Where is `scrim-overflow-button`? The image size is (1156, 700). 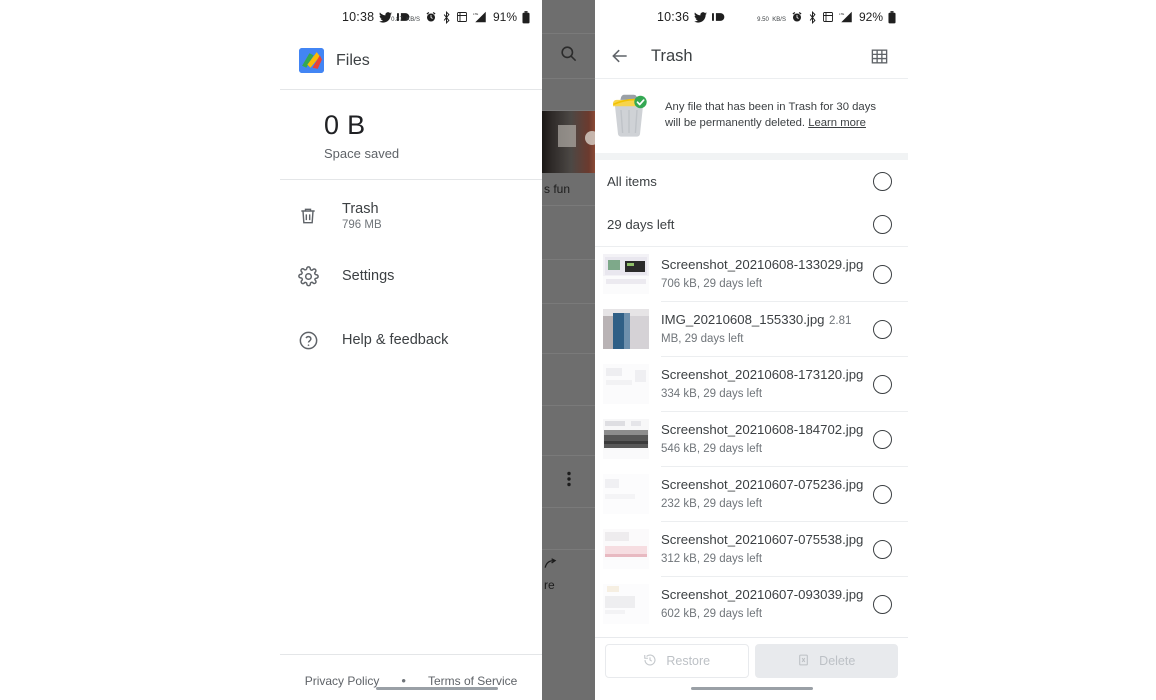
scrim-overflow-button is located at coordinates (568, 482).